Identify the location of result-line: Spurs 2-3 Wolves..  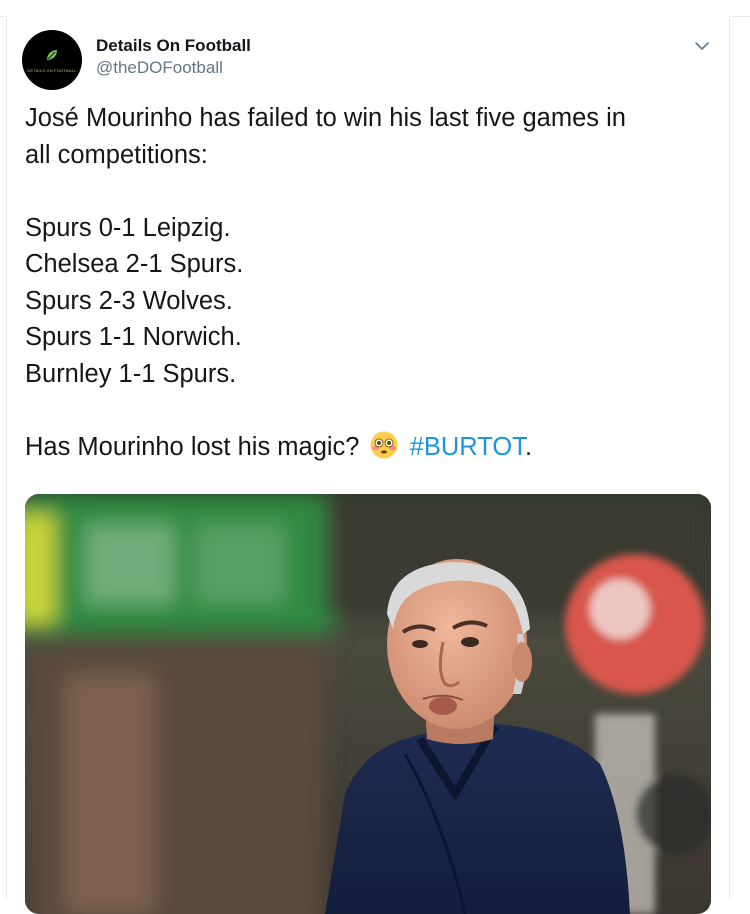
(129, 300).